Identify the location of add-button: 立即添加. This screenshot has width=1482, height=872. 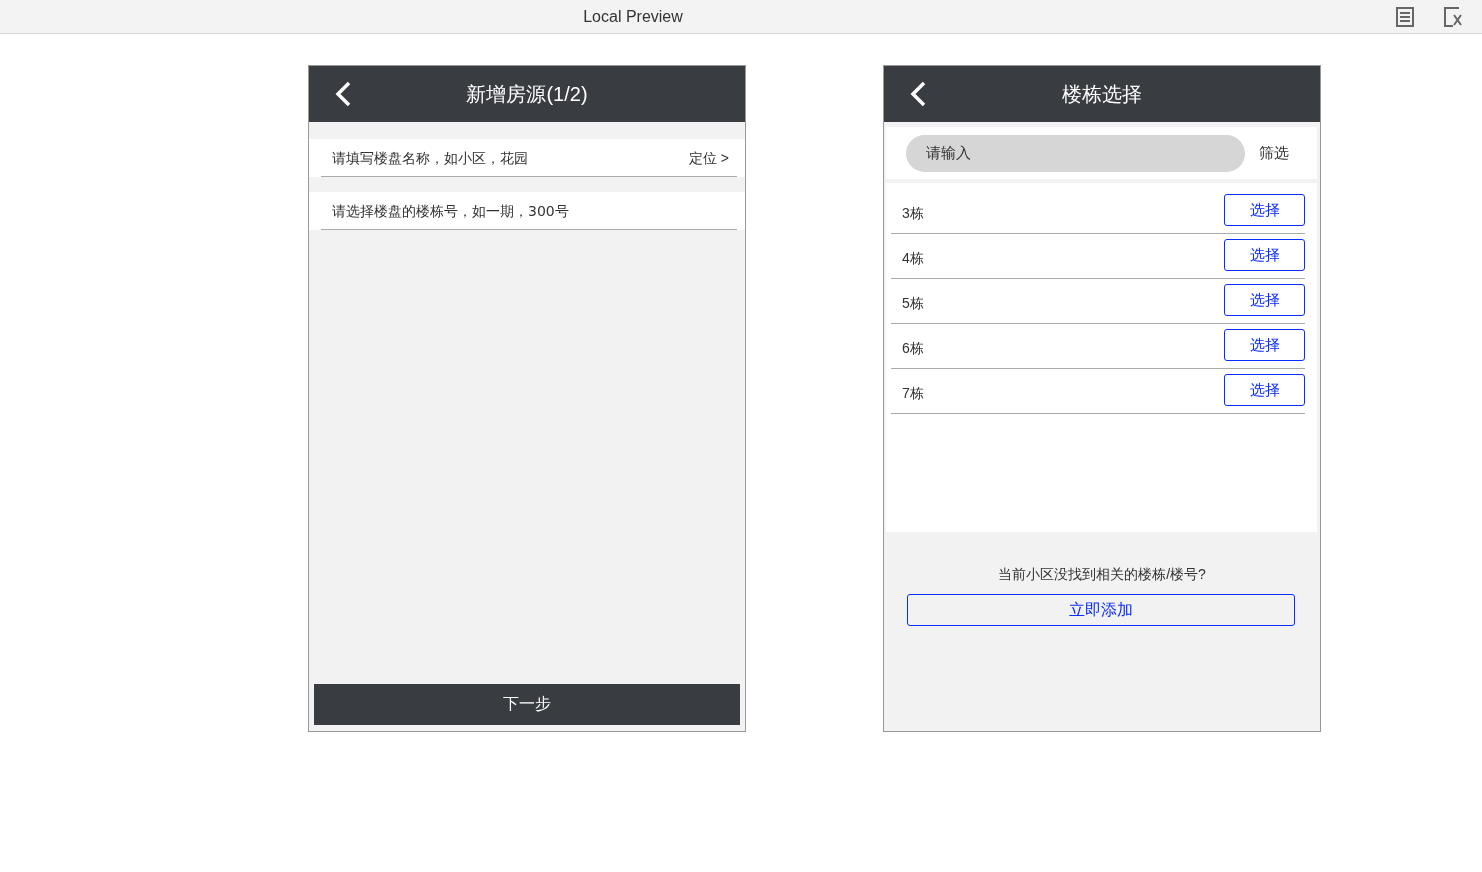
(1101, 610).